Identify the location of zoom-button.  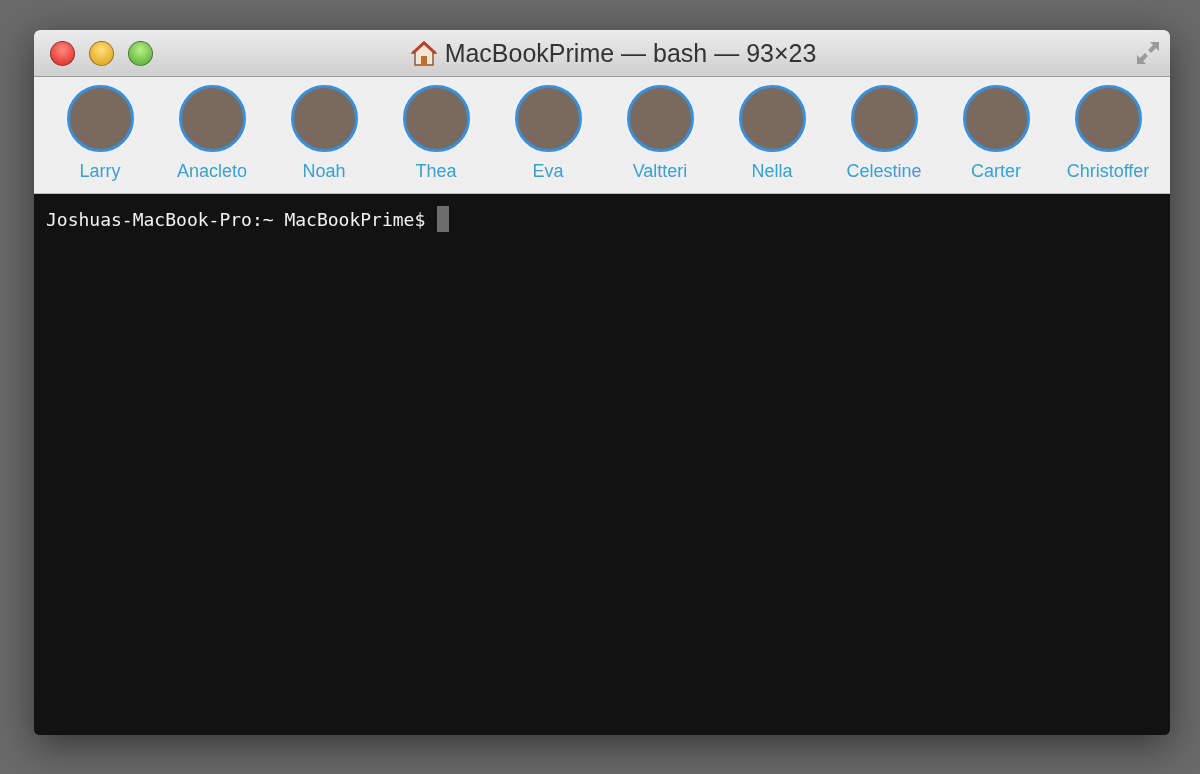
(140, 53).